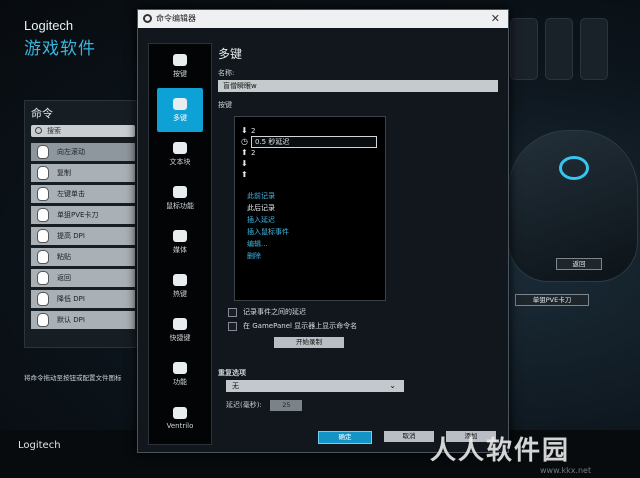  I want to click on name-input: 盲僧瞬眼w, so click(358, 86).